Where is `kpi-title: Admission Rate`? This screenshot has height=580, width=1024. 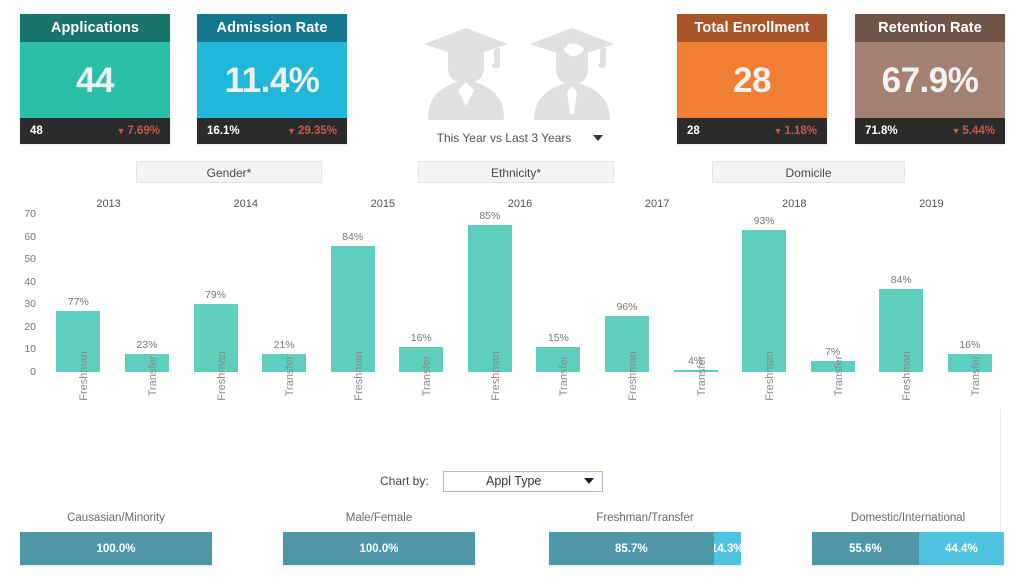
kpi-title: Admission Rate is located at coordinates (272, 28).